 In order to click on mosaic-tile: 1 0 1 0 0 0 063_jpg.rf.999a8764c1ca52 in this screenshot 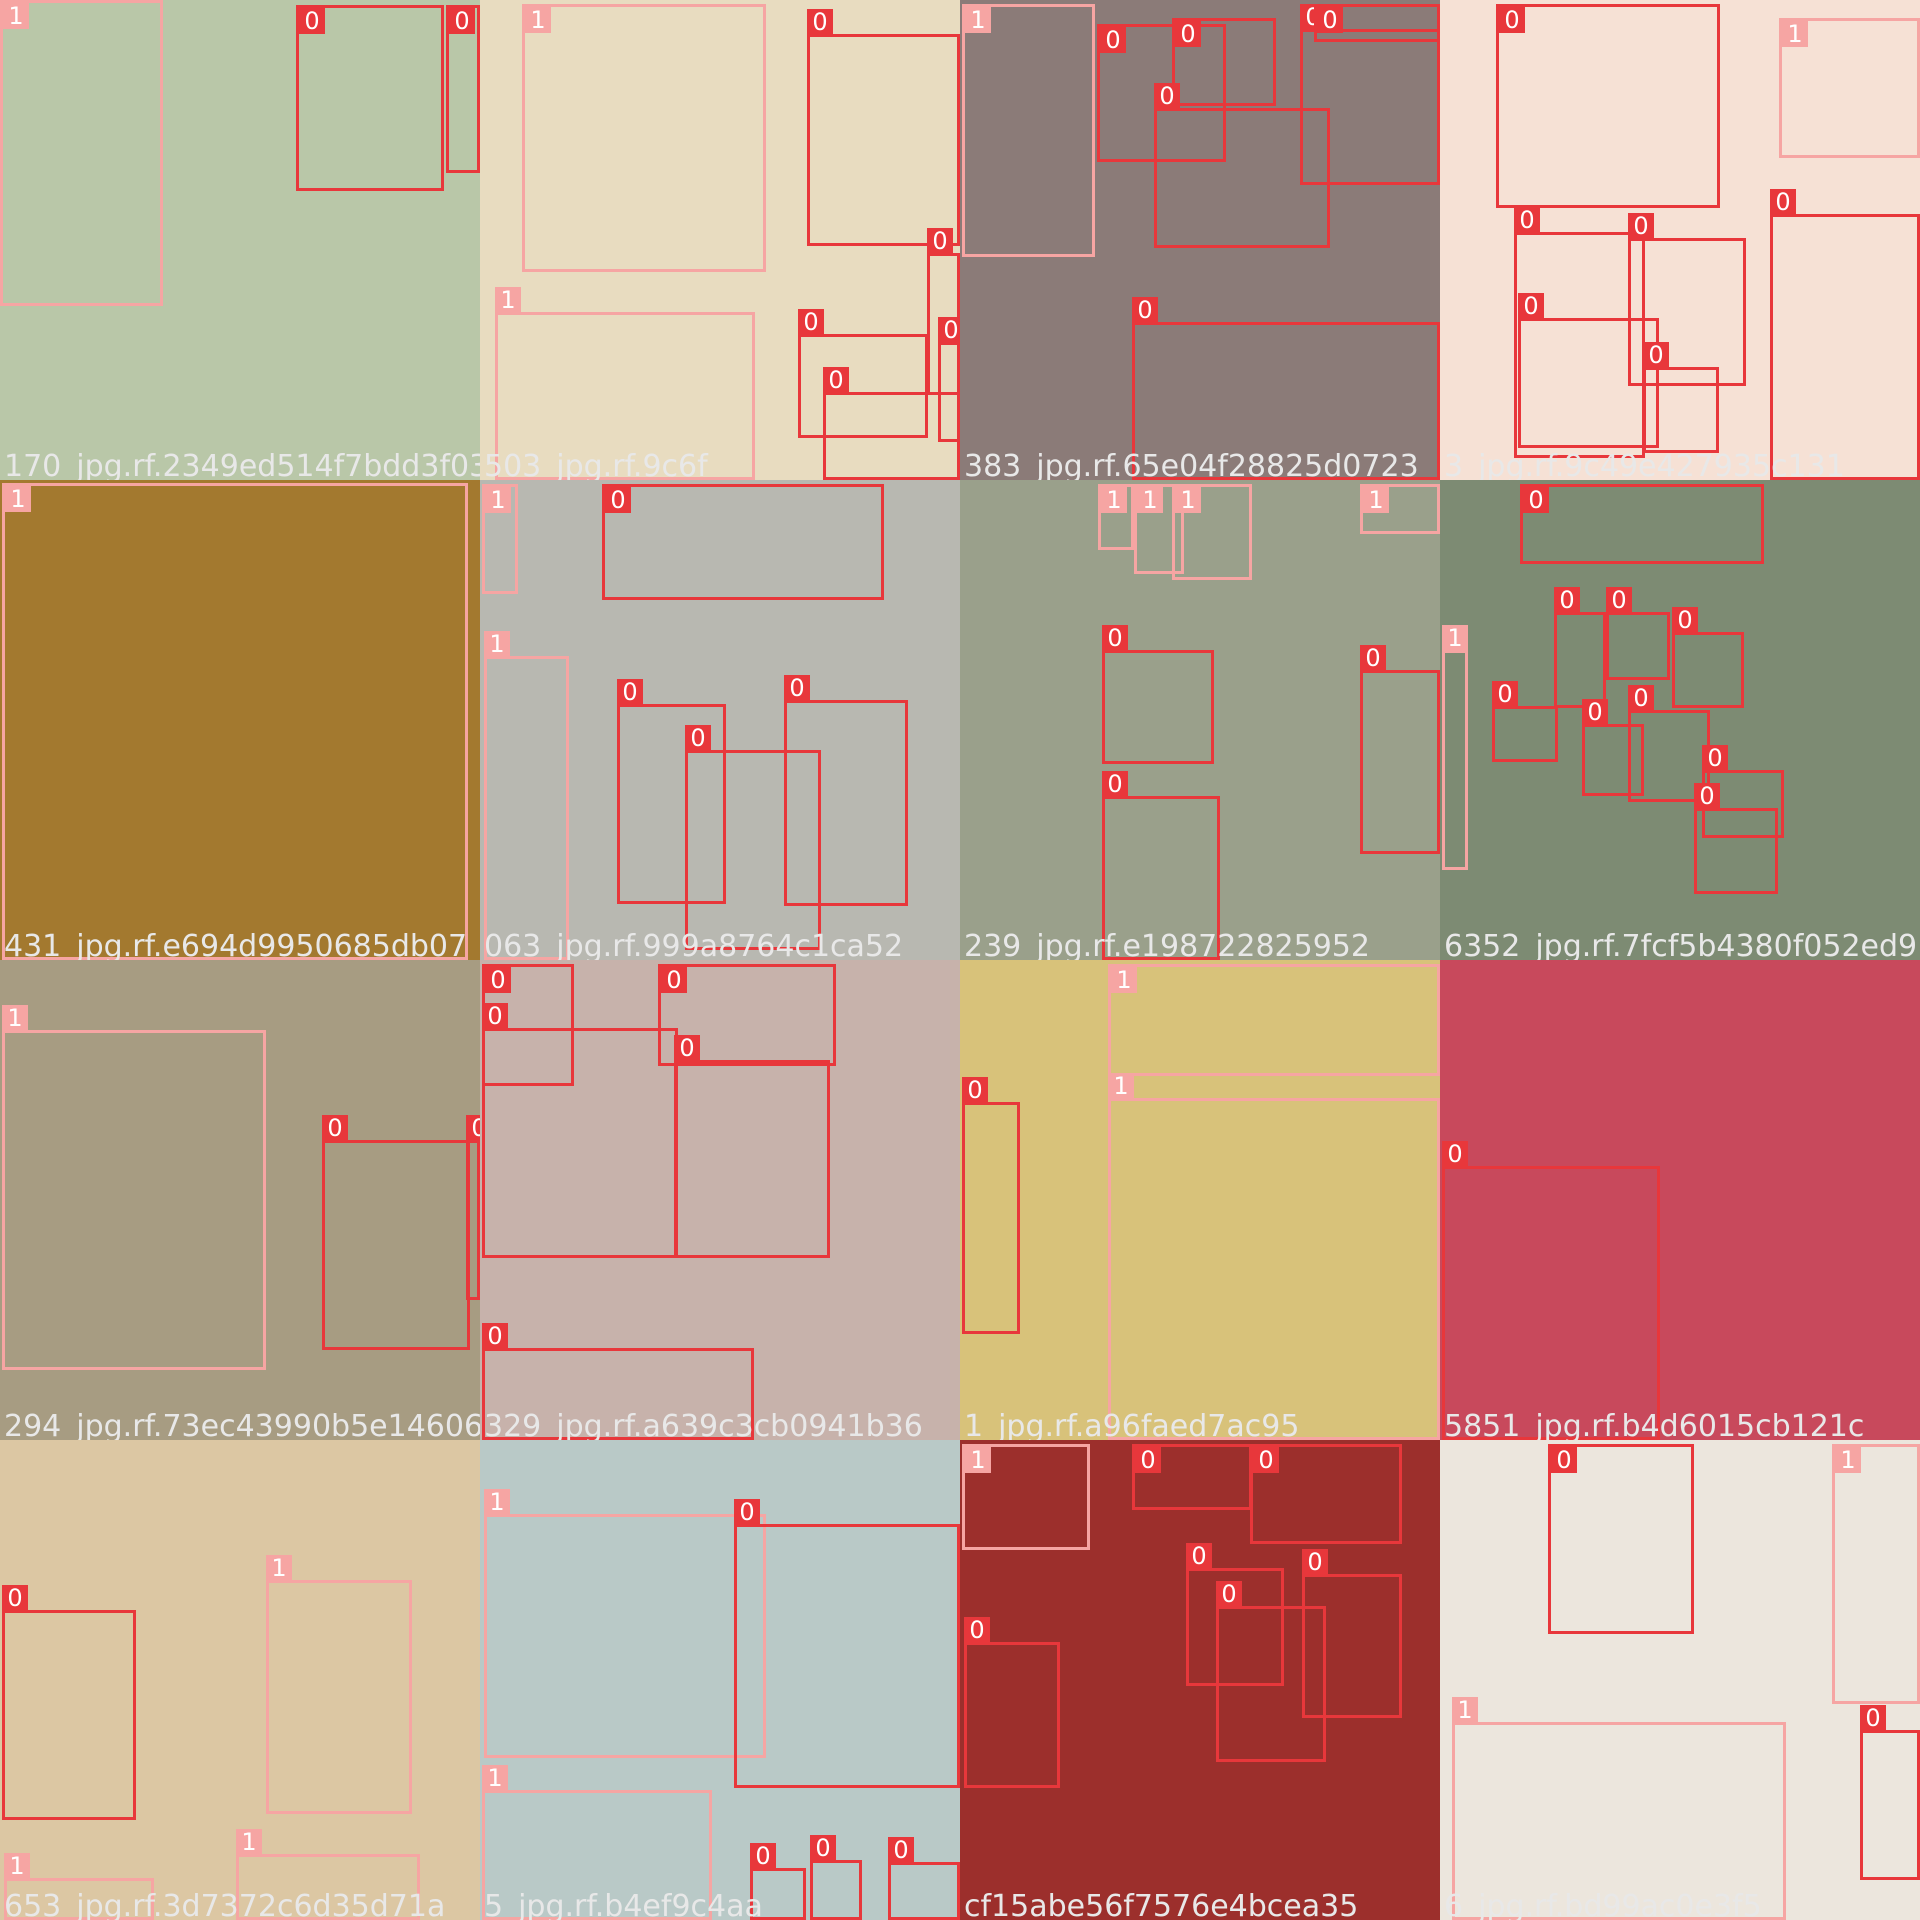, I will do `click(720, 720)`.